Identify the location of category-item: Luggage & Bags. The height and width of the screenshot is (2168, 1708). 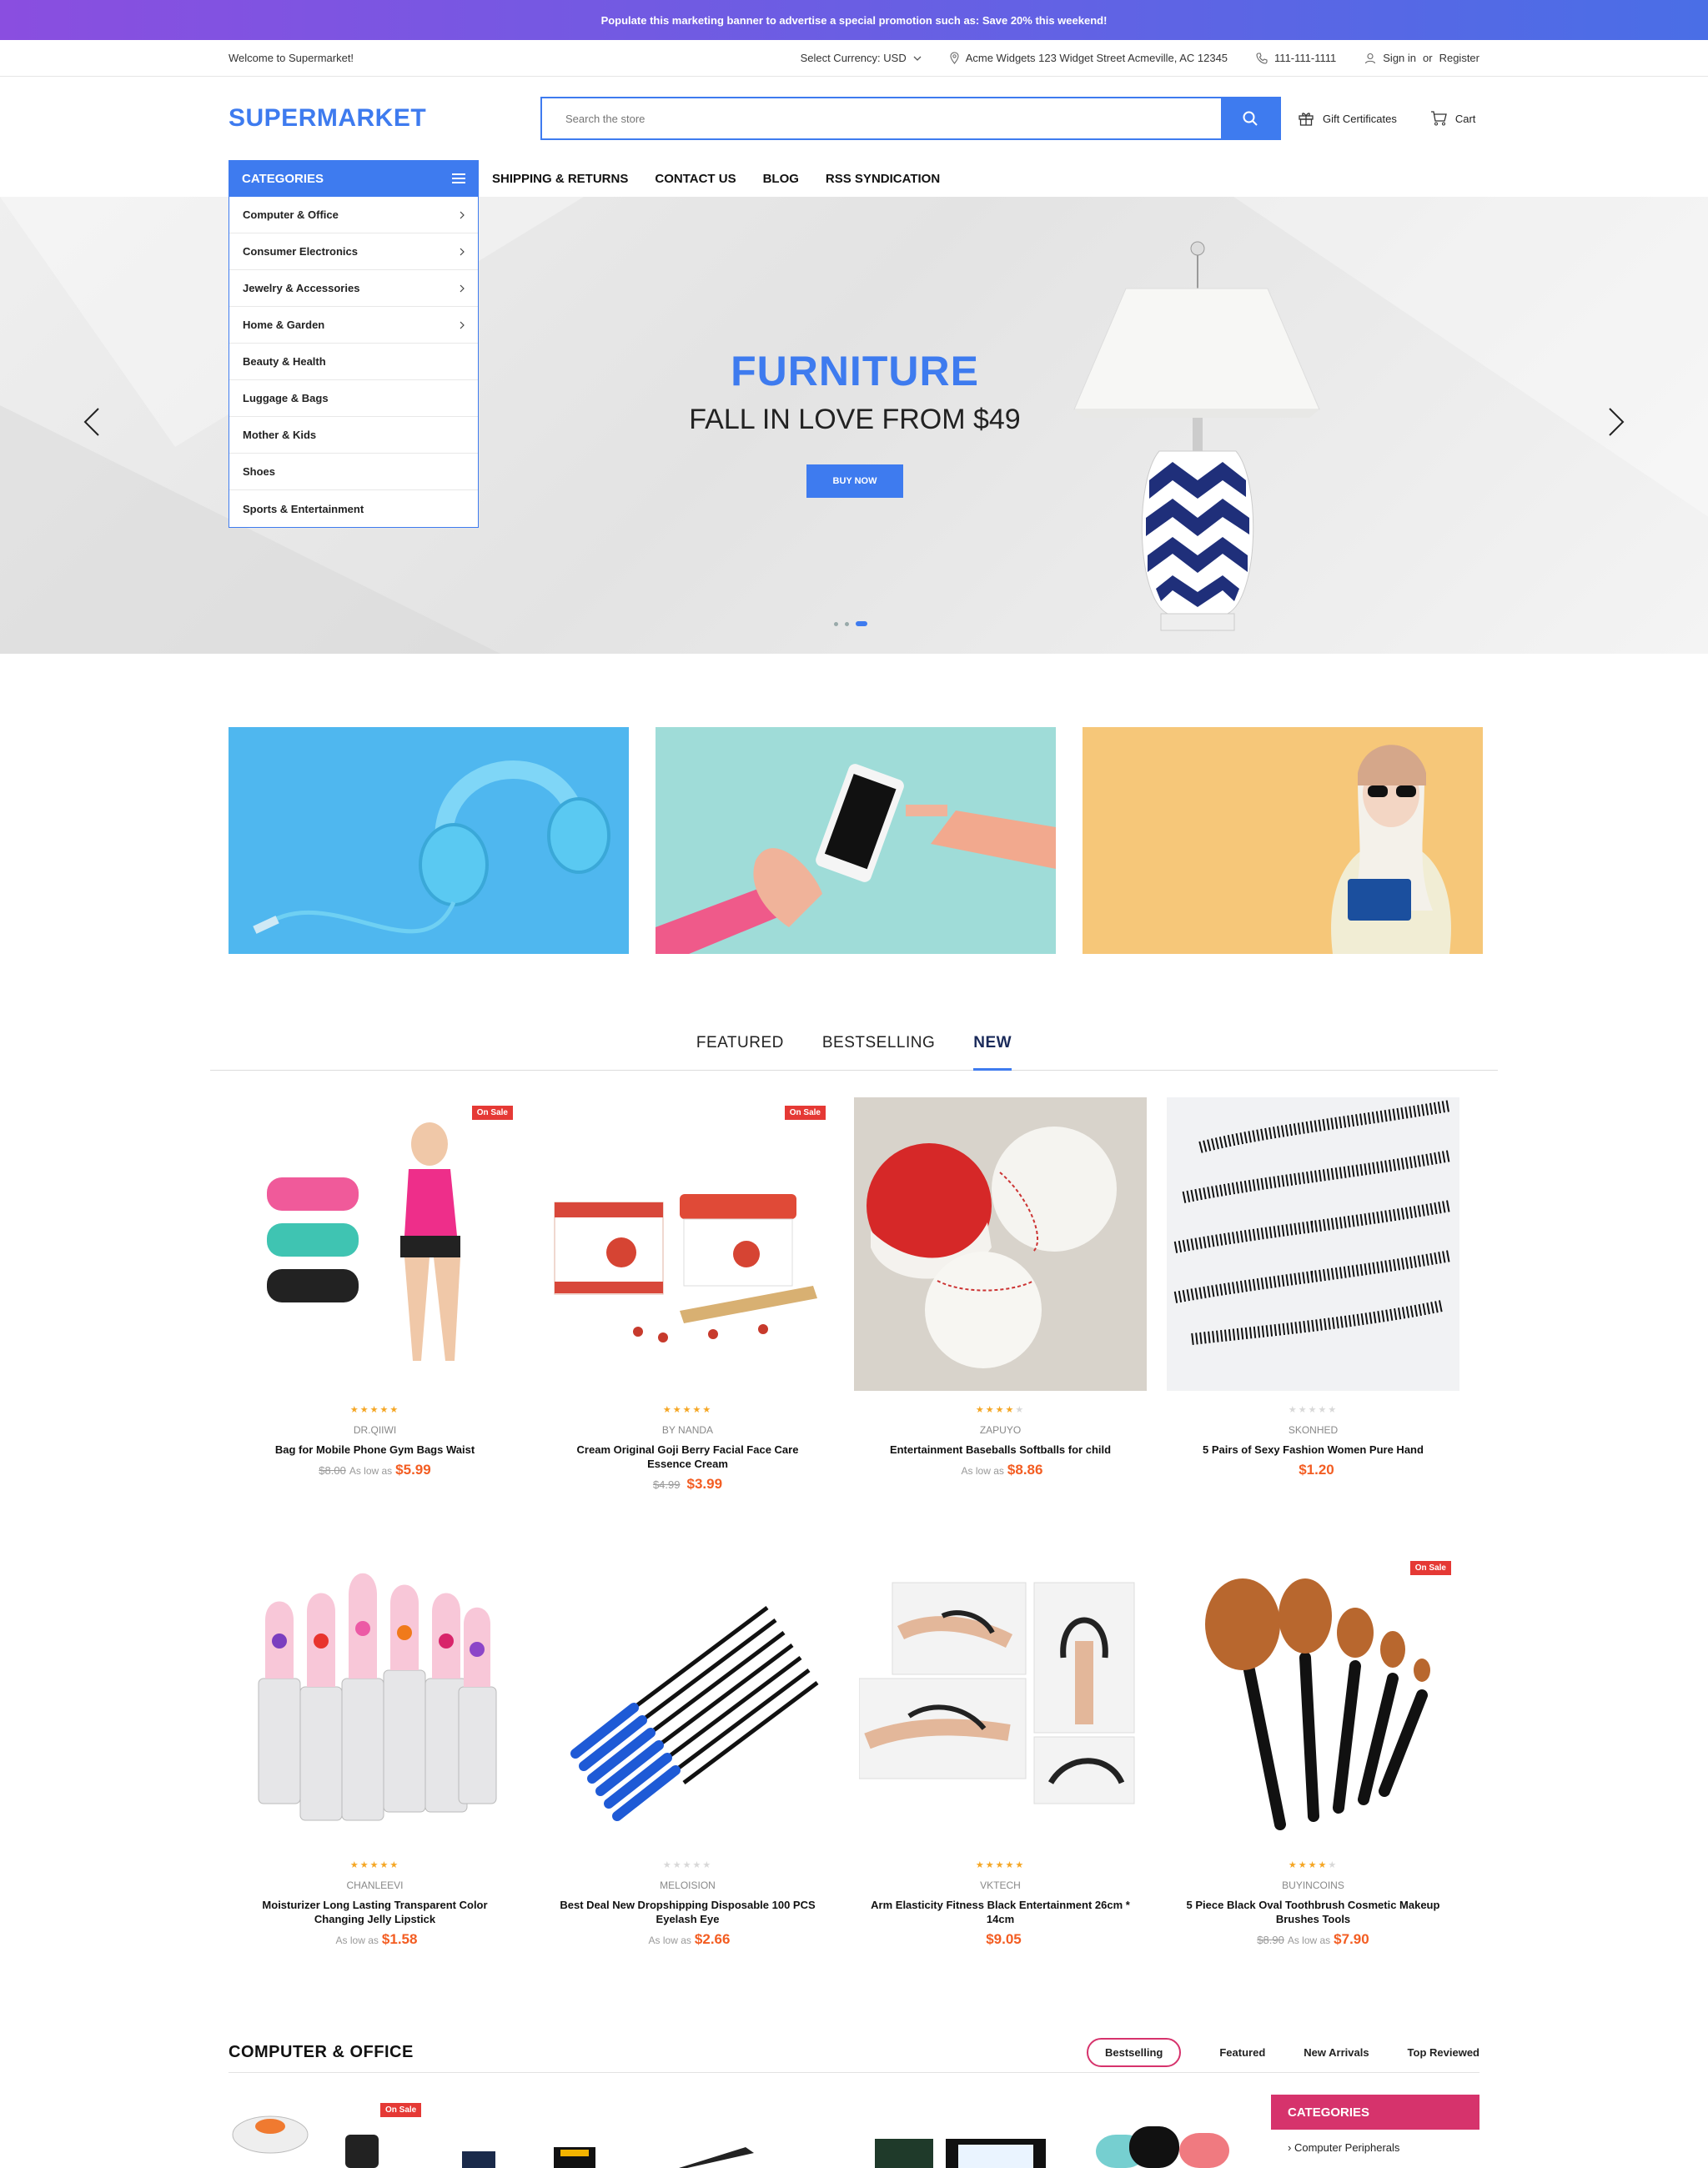
(353, 398).